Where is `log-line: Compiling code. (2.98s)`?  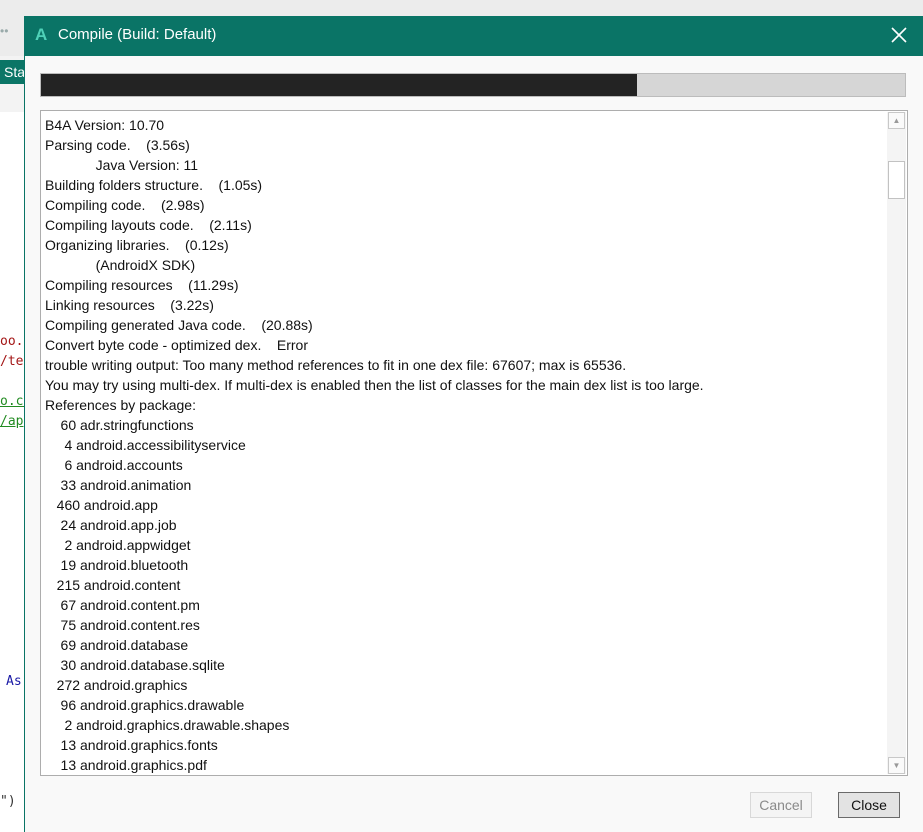 log-line: Compiling code. (2.98s) is located at coordinates (125, 205).